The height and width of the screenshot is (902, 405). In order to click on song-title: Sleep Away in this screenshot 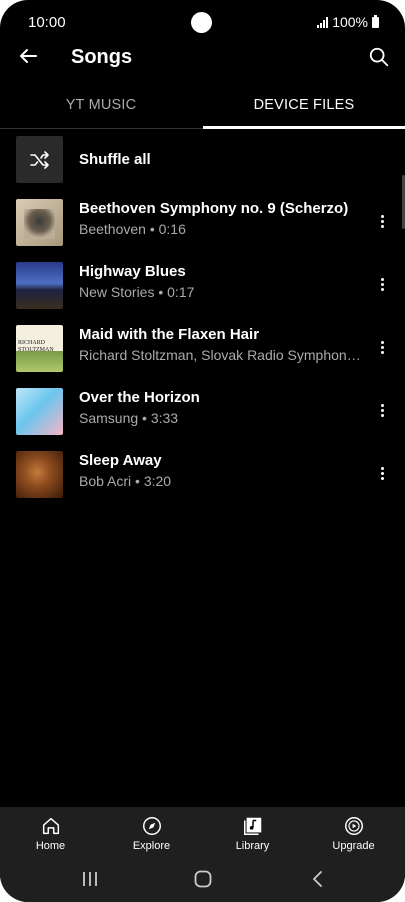, I will do `click(120, 460)`.